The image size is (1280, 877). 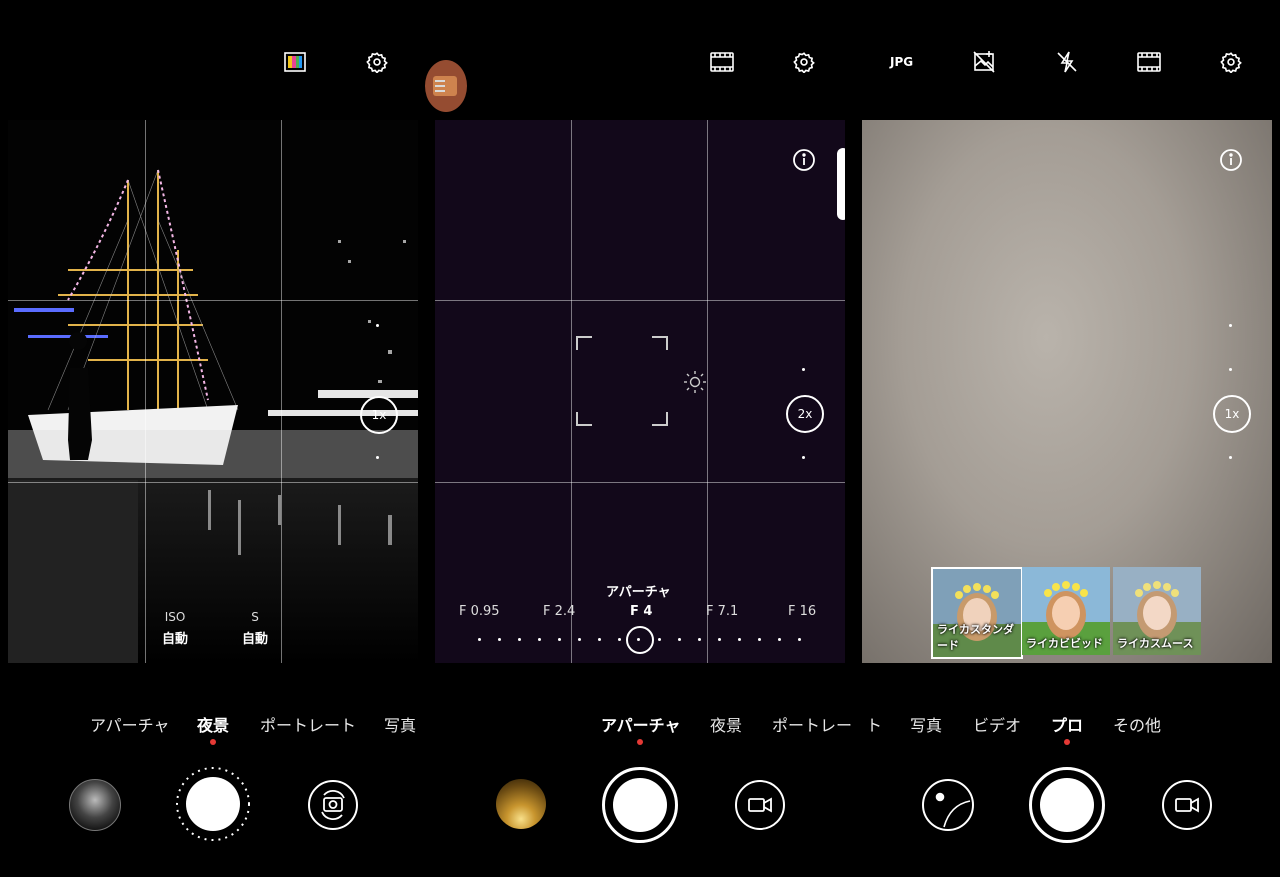 What do you see at coordinates (295, 64) in the screenshot?
I see `film-filter-icon` at bounding box center [295, 64].